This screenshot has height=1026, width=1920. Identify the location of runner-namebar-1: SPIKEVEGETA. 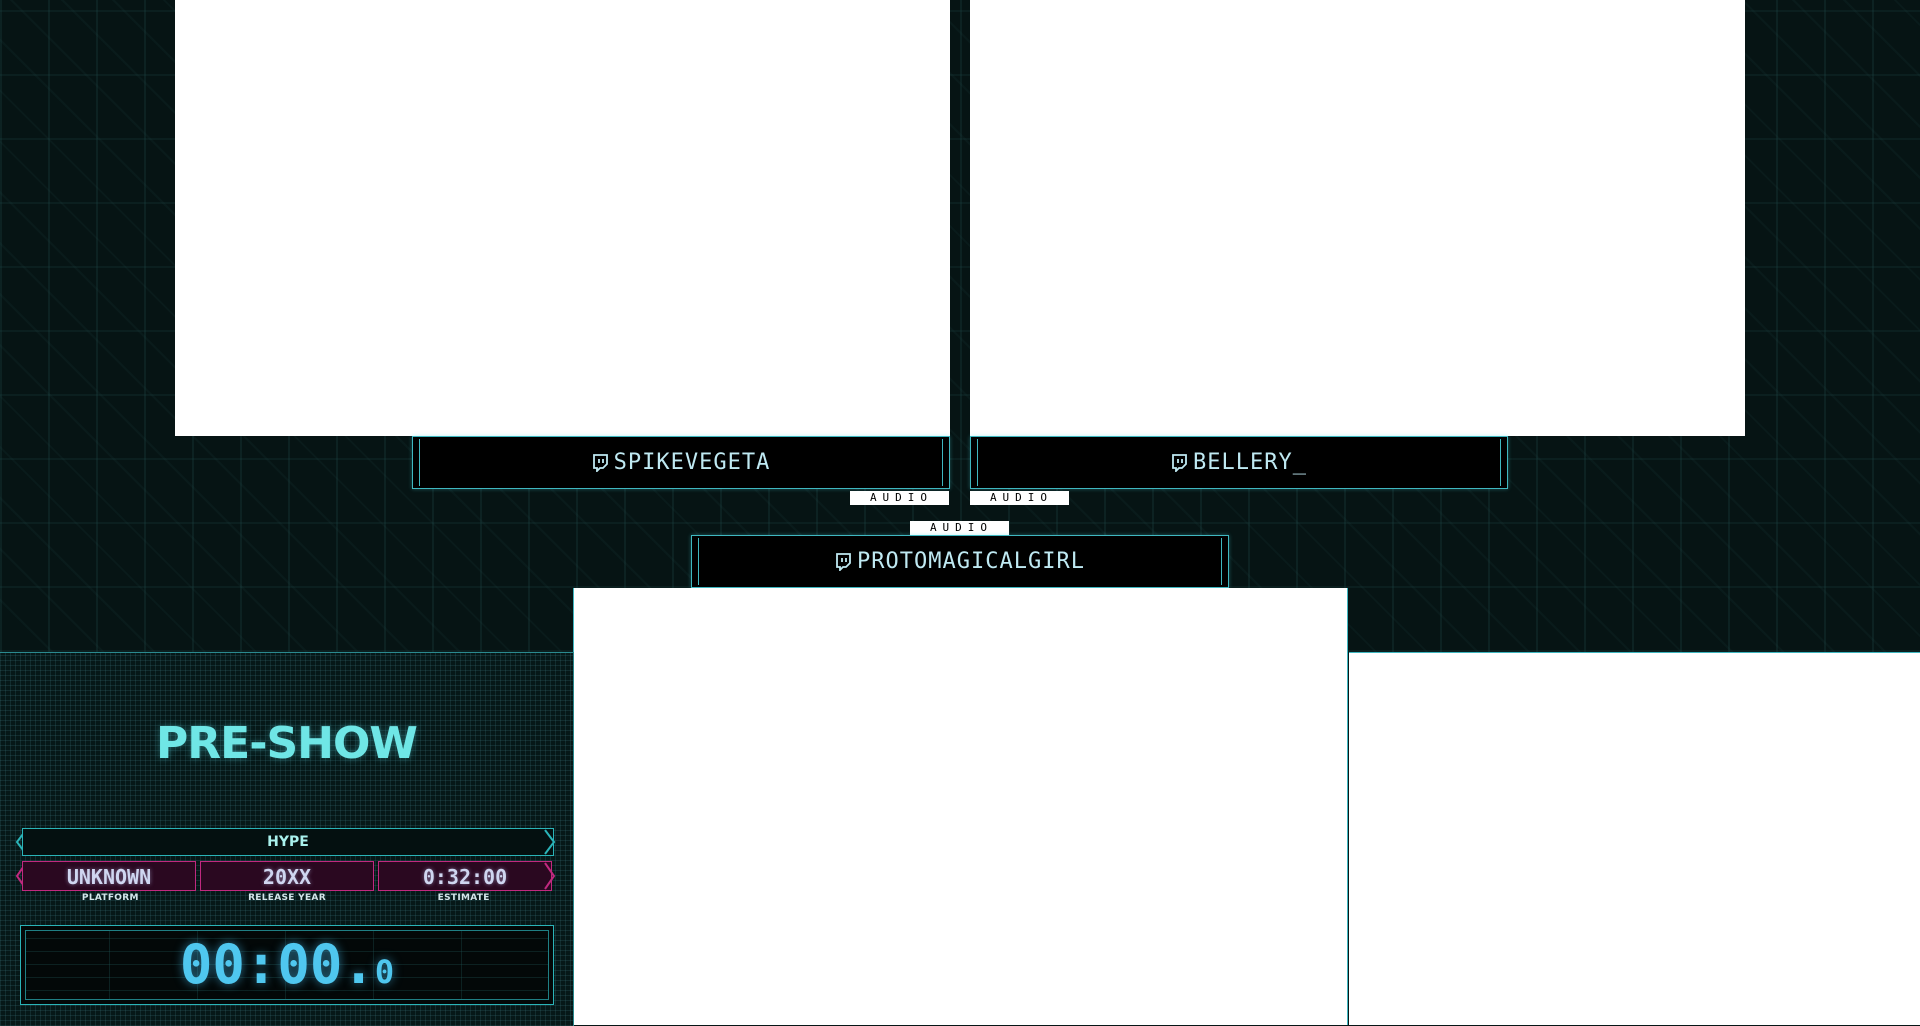
(681, 462).